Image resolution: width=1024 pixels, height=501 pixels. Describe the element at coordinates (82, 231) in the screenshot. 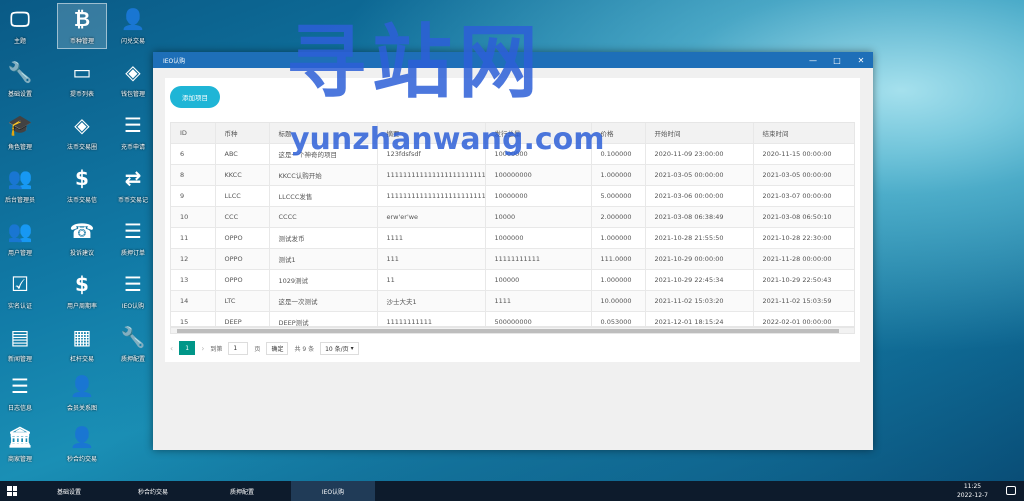

I see `phone-icon: ☎` at that location.